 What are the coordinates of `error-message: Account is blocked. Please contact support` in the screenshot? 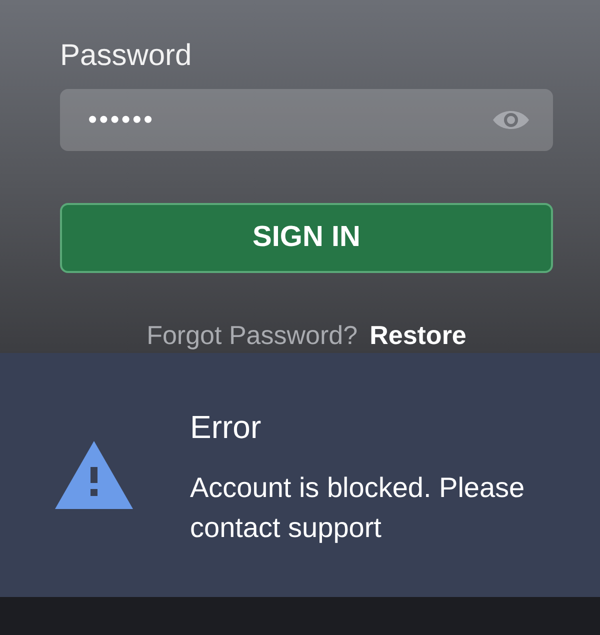 It's located at (358, 508).